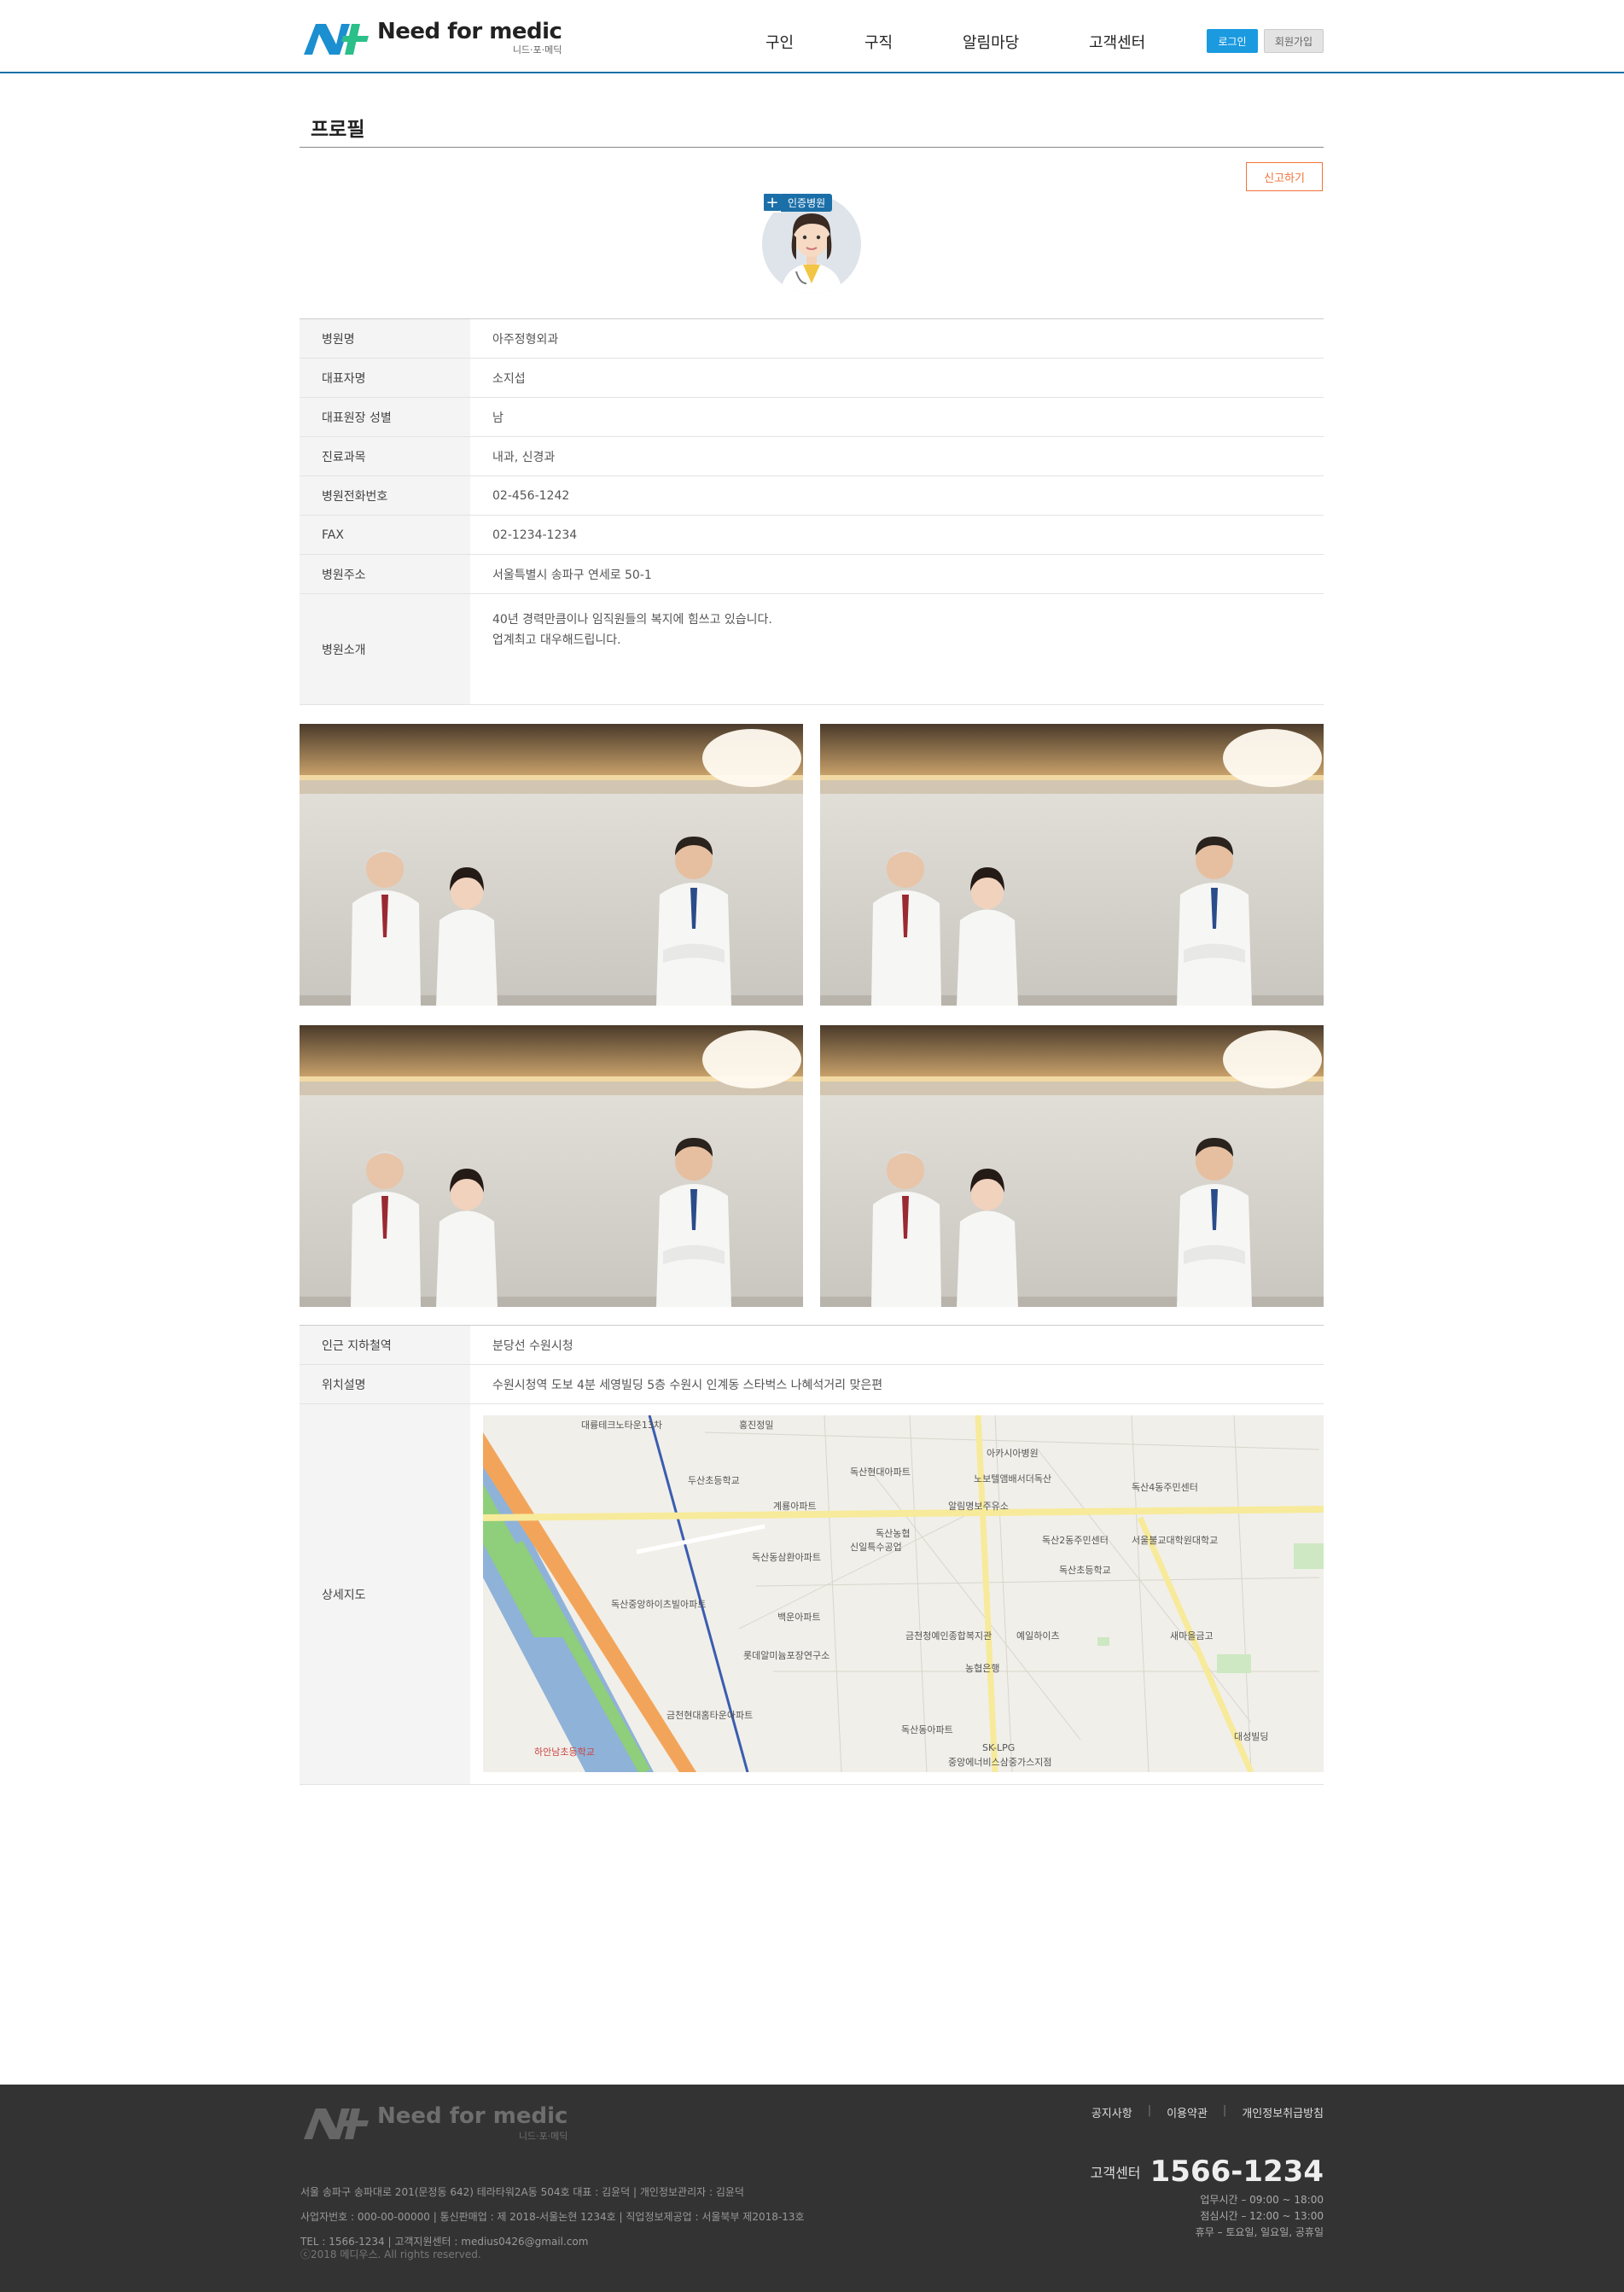  I want to click on map-label-text: 중앙에너비스삼중가스지점, so click(1000, 1762).